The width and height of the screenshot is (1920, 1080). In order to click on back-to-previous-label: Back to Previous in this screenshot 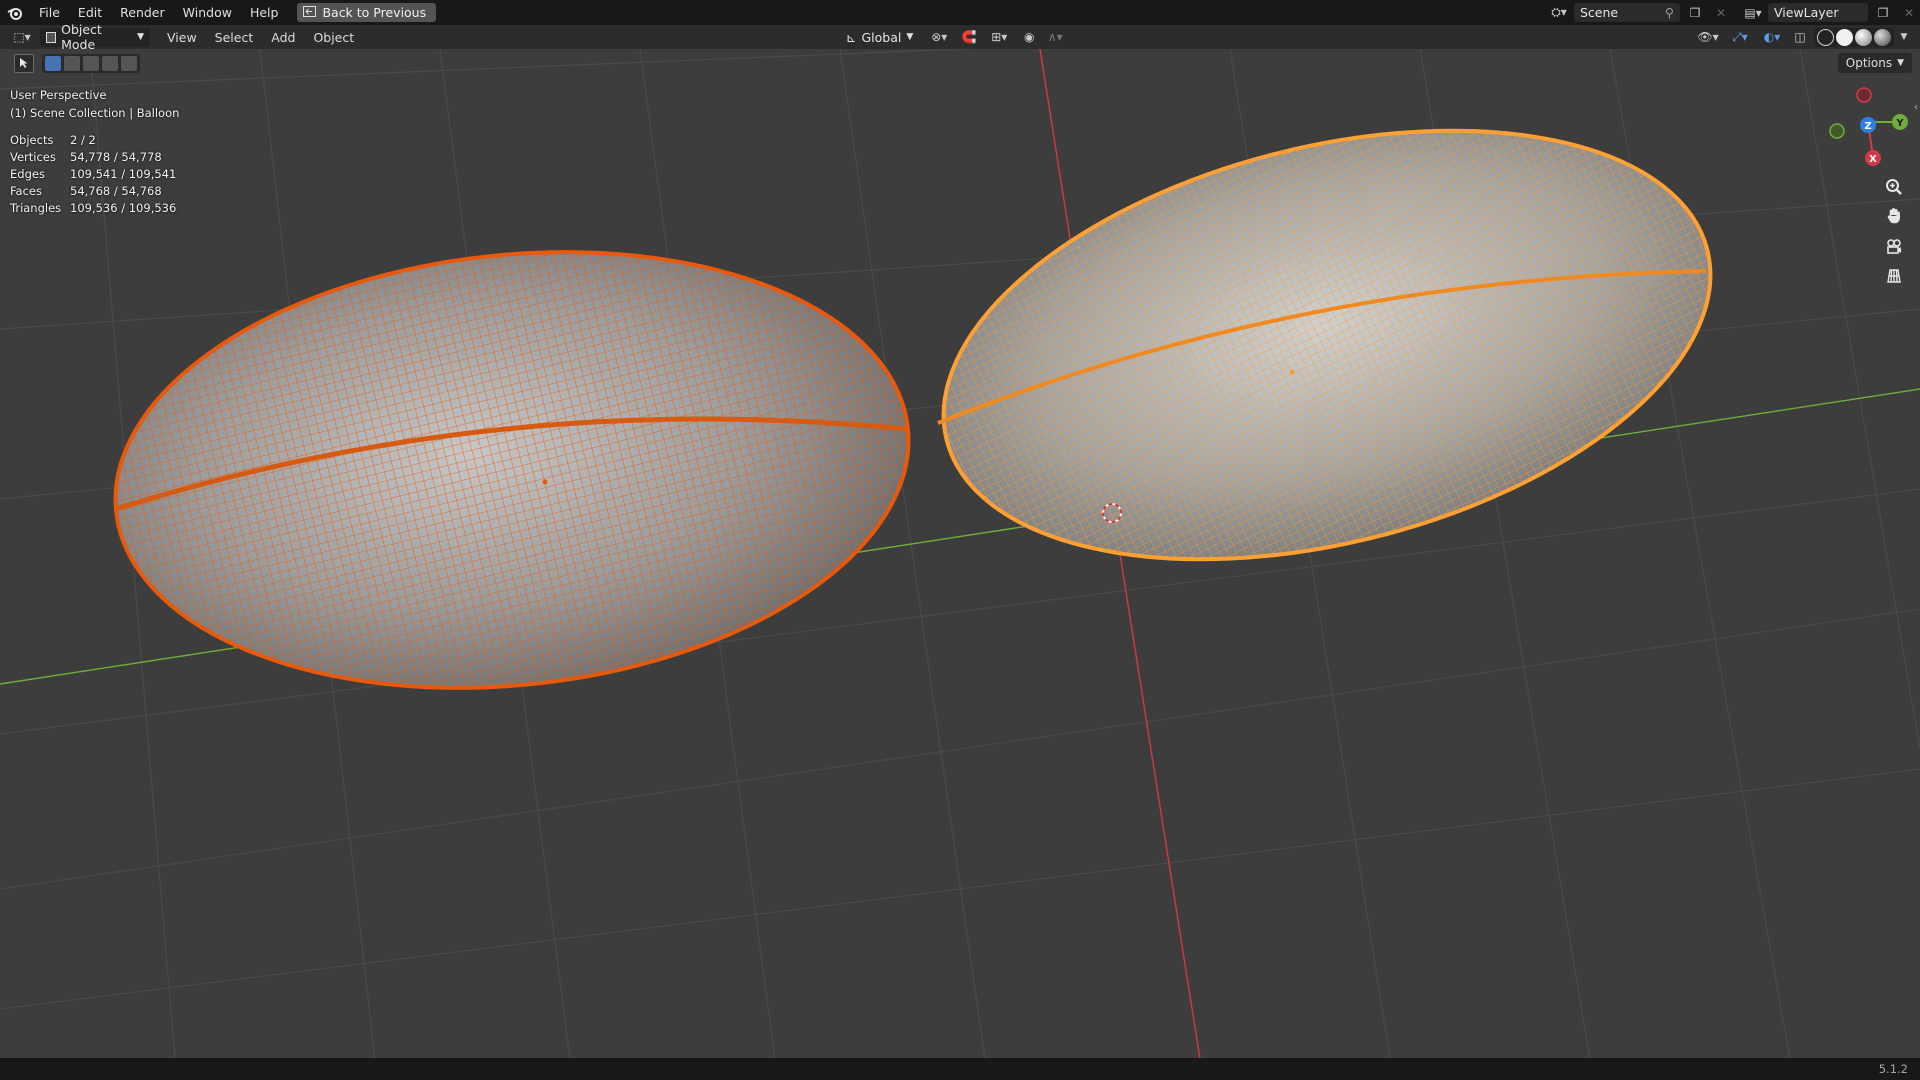, I will do `click(374, 12)`.